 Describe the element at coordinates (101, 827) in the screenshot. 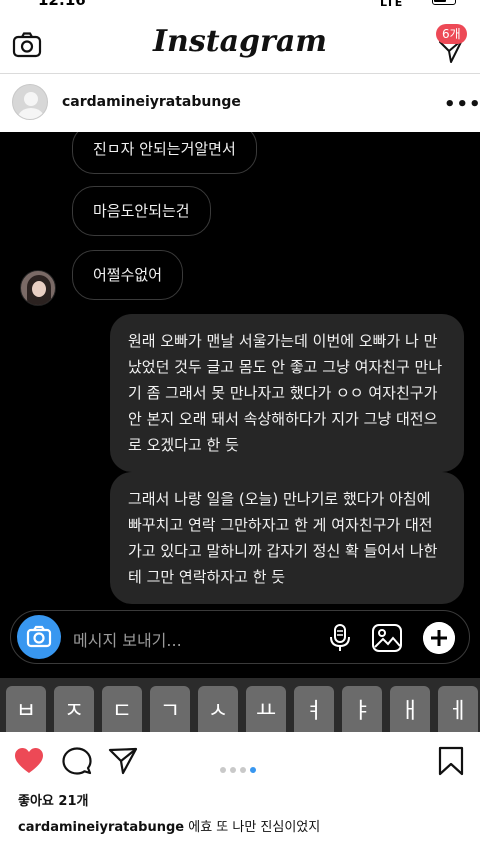

I see `caption-username: cardamineiyratabunge` at that location.